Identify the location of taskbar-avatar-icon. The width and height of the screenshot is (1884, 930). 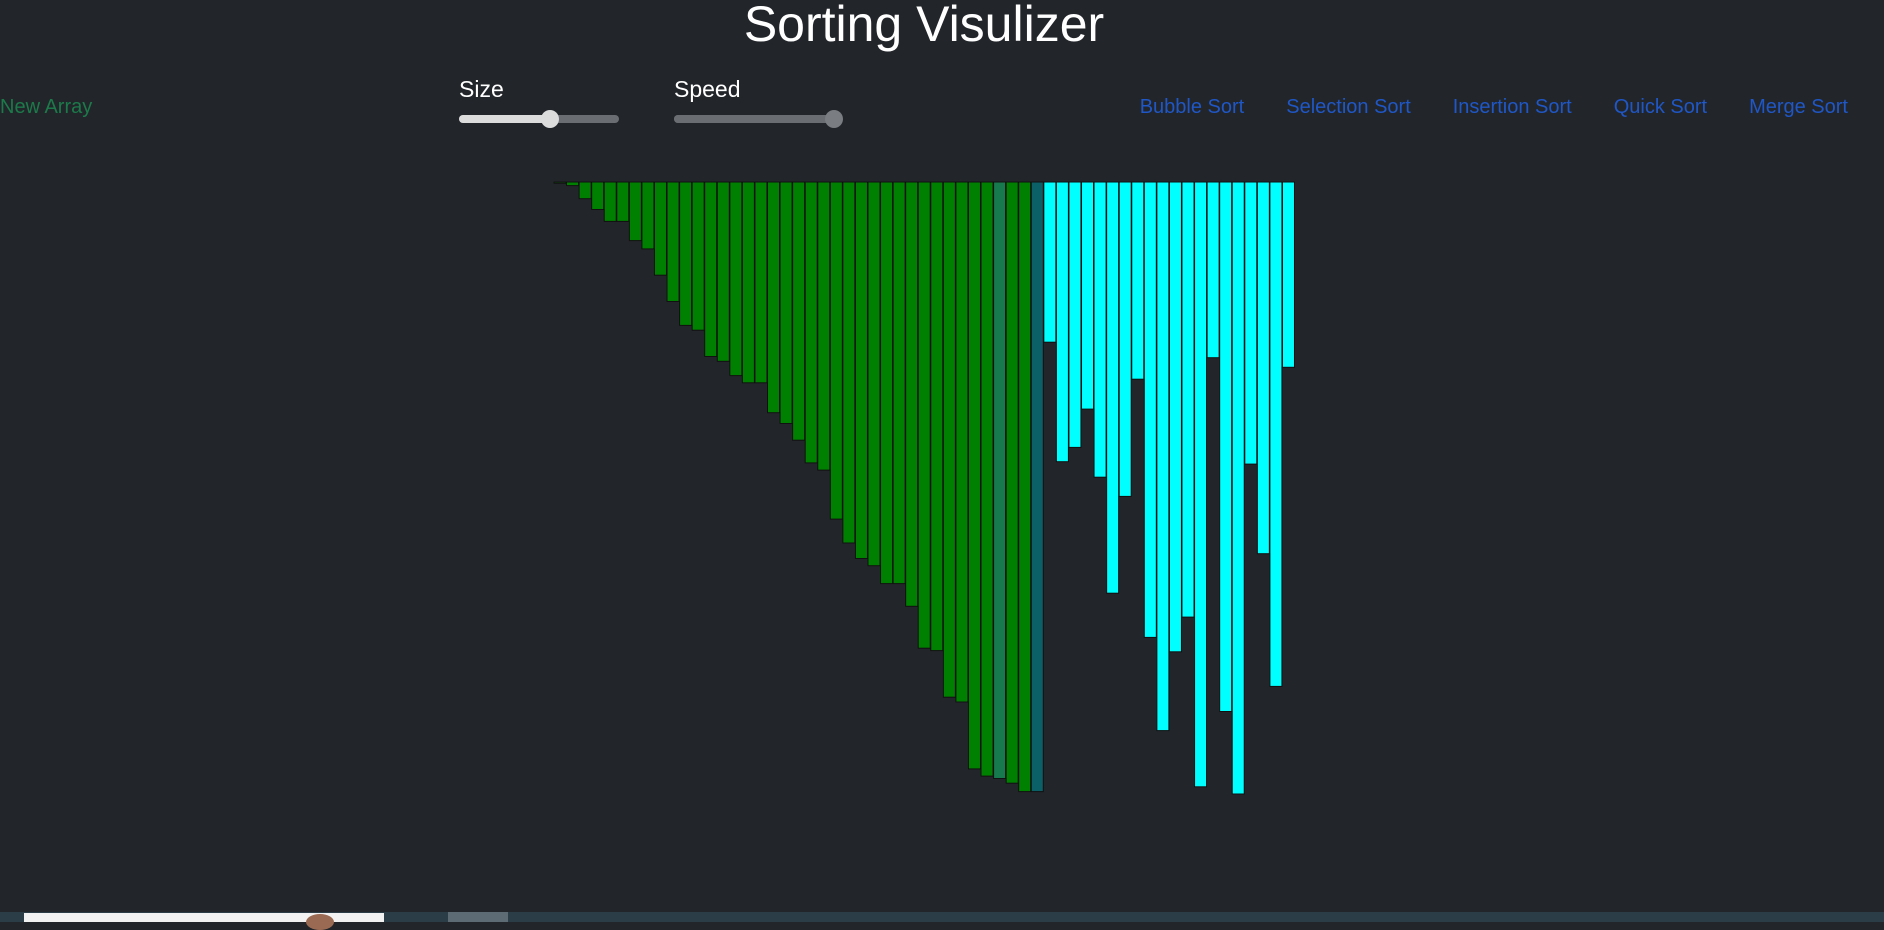
(320, 922).